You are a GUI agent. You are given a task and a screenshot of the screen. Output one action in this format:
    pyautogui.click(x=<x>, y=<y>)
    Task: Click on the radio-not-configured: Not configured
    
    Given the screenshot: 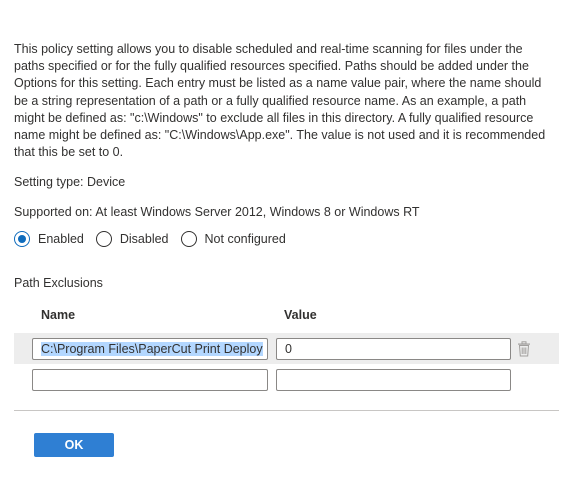 What is the action you would take?
    pyautogui.click(x=233, y=239)
    